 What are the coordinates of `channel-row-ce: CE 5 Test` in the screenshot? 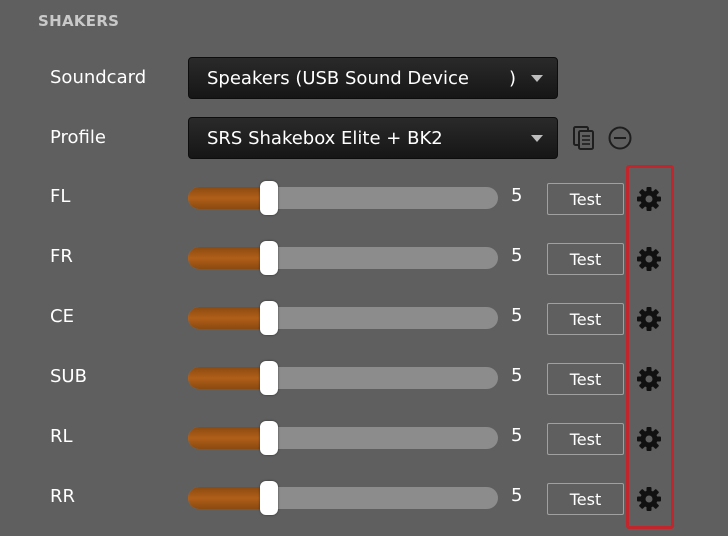 It's located at (364, 318).